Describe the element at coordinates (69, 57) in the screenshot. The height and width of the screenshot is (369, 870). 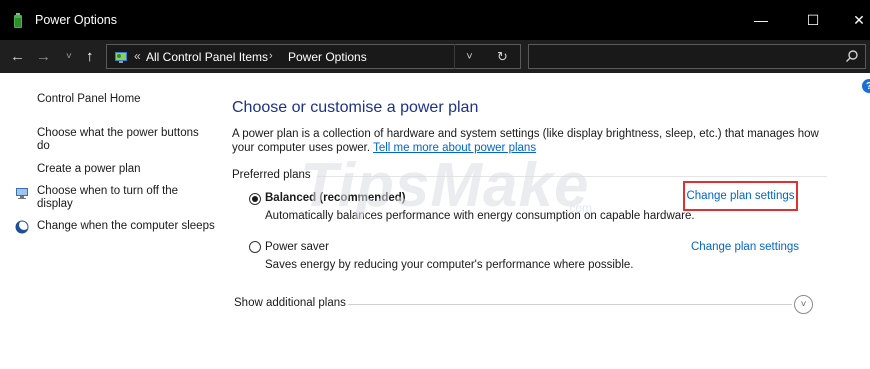
I see `recent-locations-button: ˅` at that location.